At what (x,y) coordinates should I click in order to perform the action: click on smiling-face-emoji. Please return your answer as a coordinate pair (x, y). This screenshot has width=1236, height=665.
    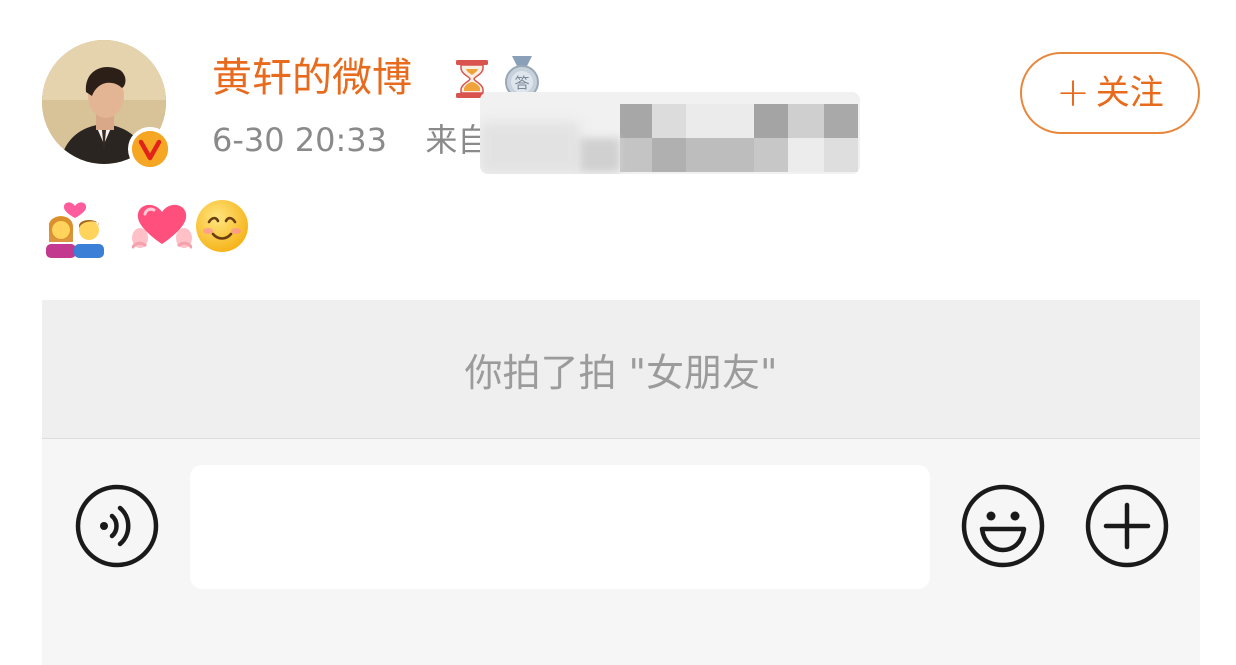
    Looking at the image, I should click on (222, 226).